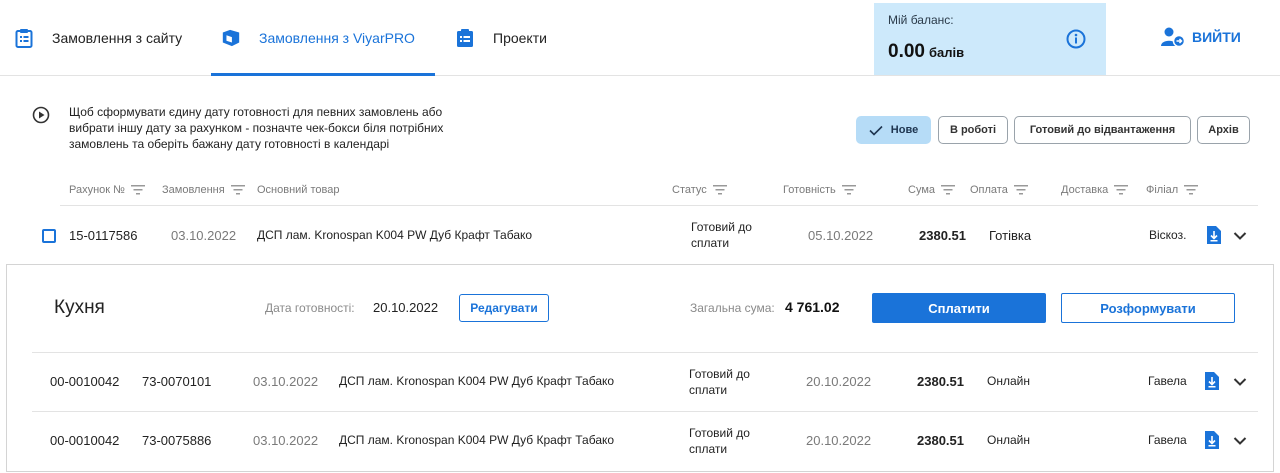 This screenshot has width=1280, height=473. What do you see at coordinates (97, 190) in the screenshot?
I see `column-invoice-label: Рахунок №` at bounding box center [97, 190].